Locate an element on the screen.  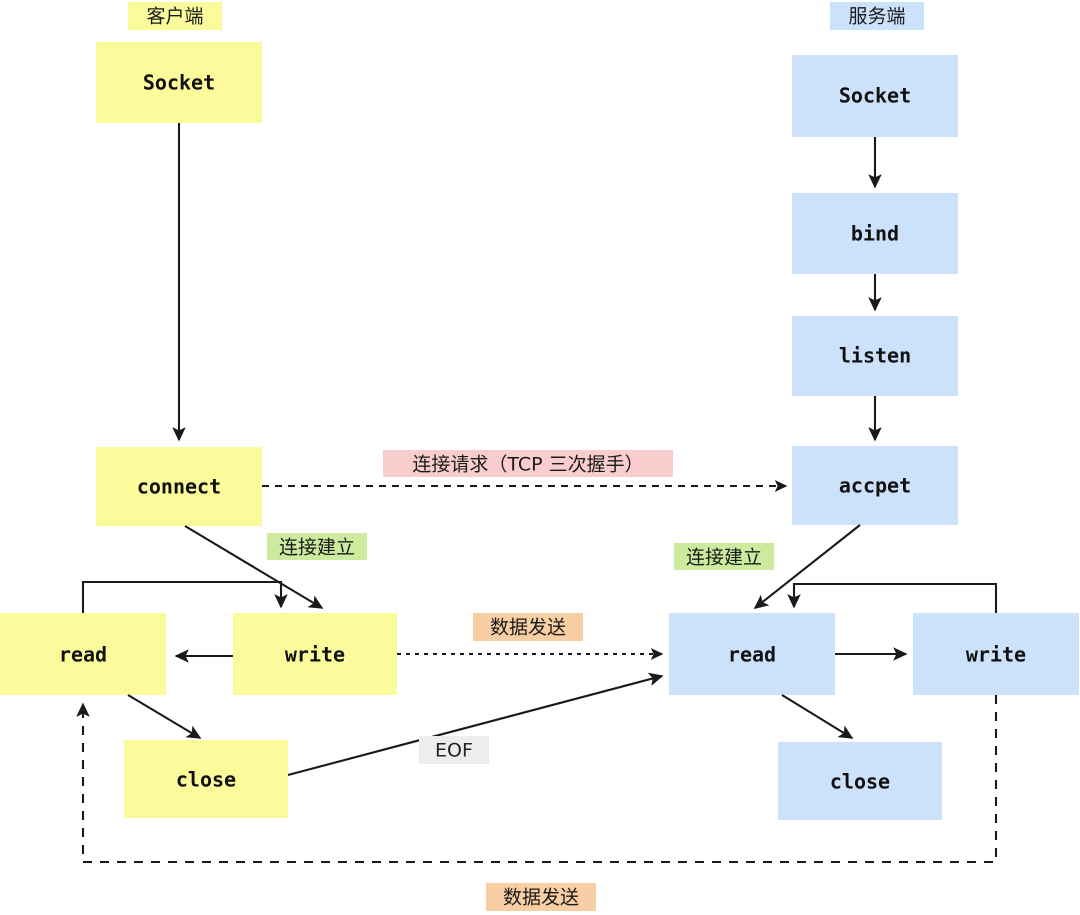
label-eof-text: EOF is located at coordinates (454, 751).